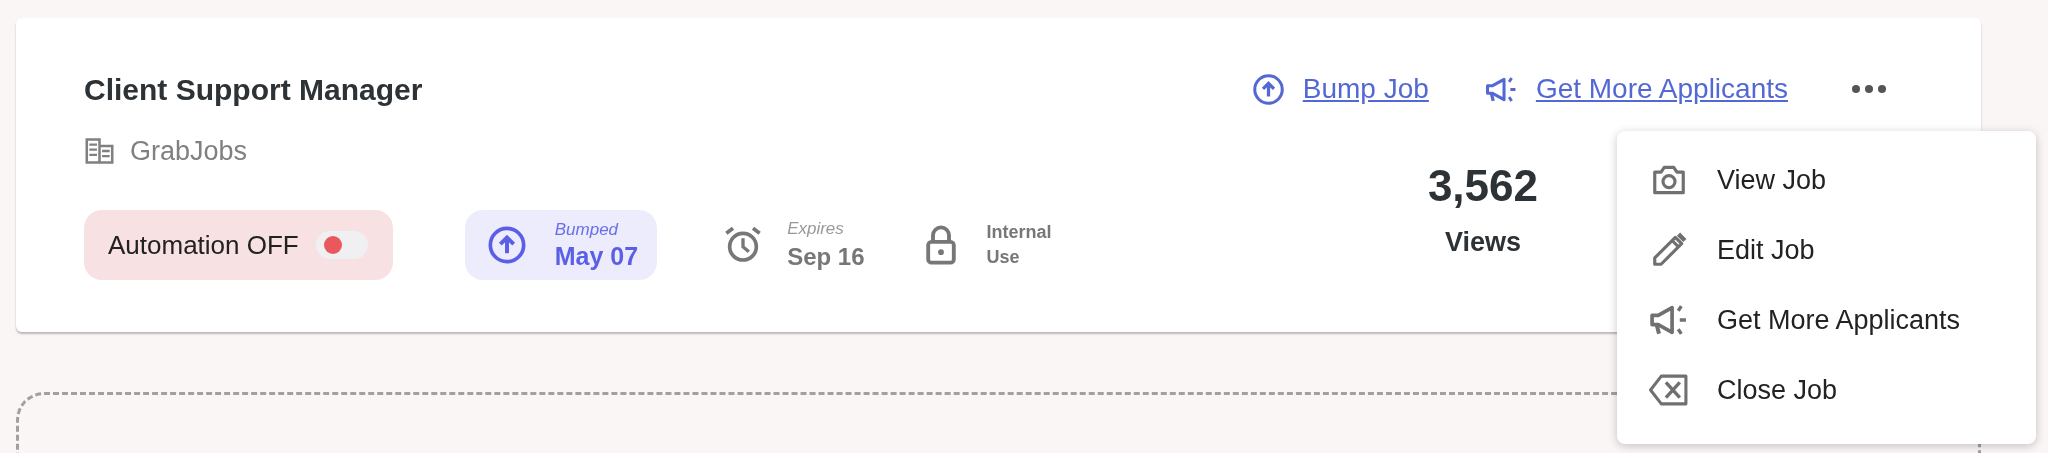 This screenshot has width=2048, height=453. I want to click on meta-label: Expires, so click(816, 229).